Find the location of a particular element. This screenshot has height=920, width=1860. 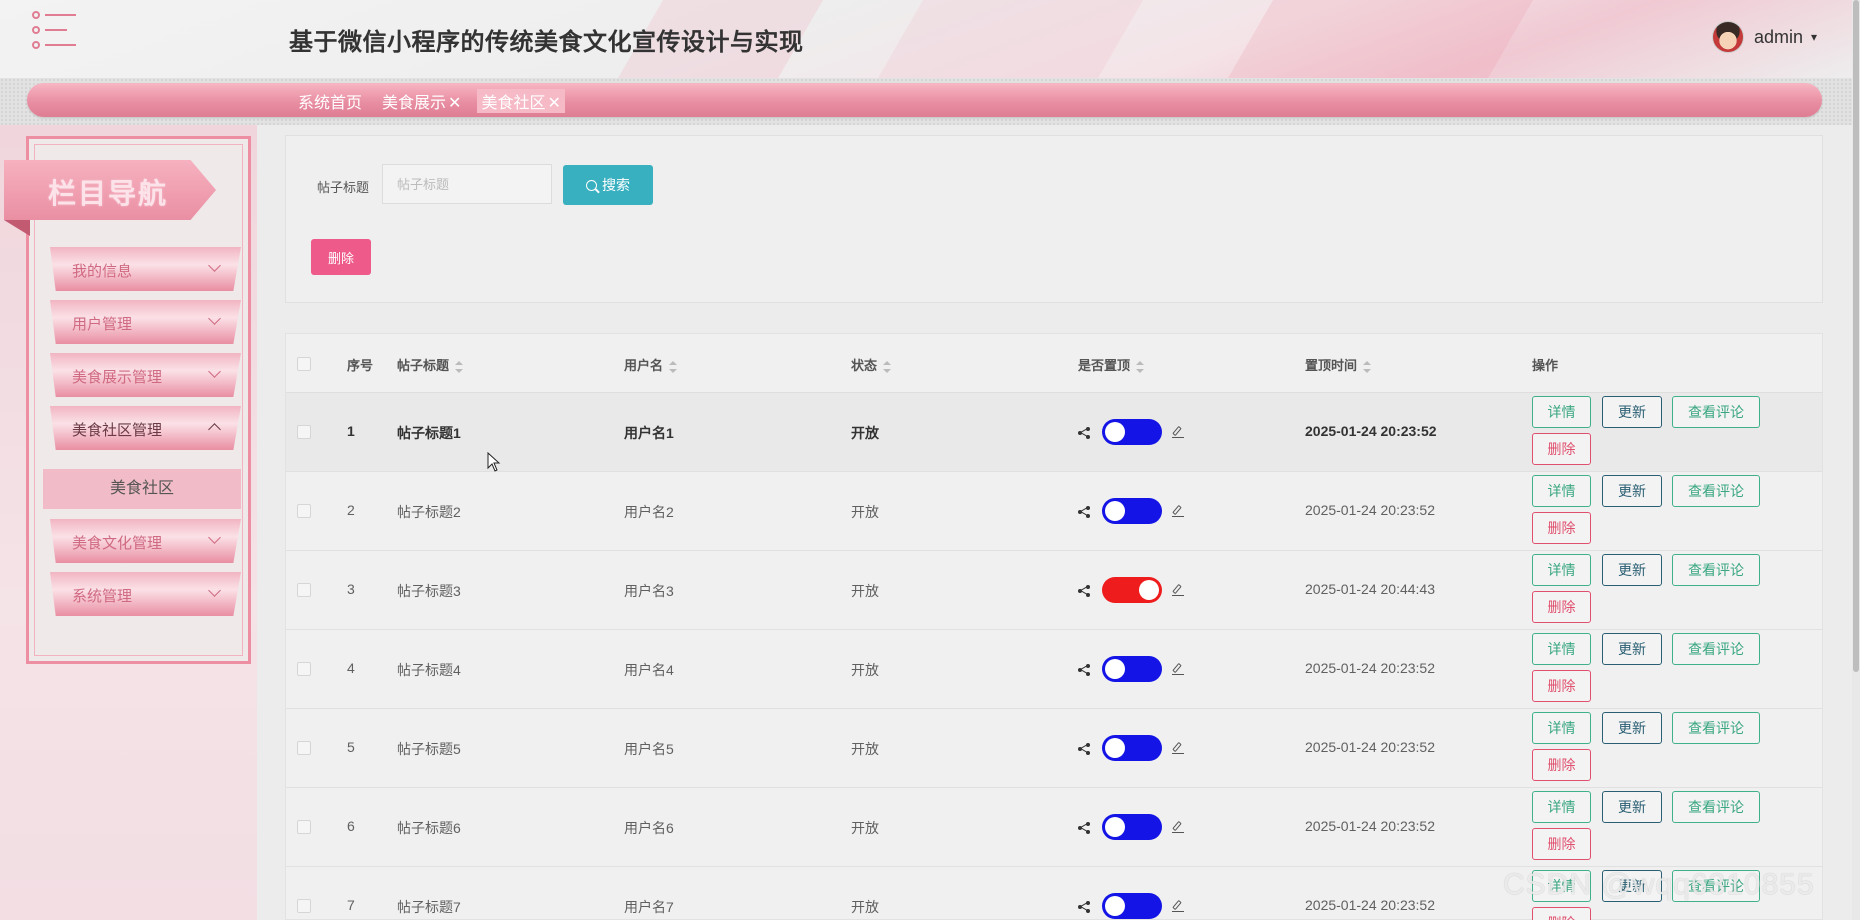

sidebar-item-food-display-management: 美食展示管理 is located at coordinates (145, 375).